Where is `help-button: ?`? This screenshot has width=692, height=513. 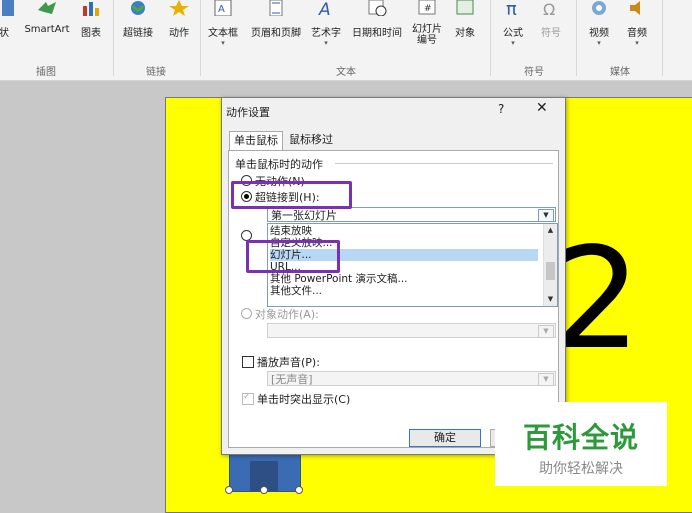
help-button: ? is located at coordinates (501, 109).